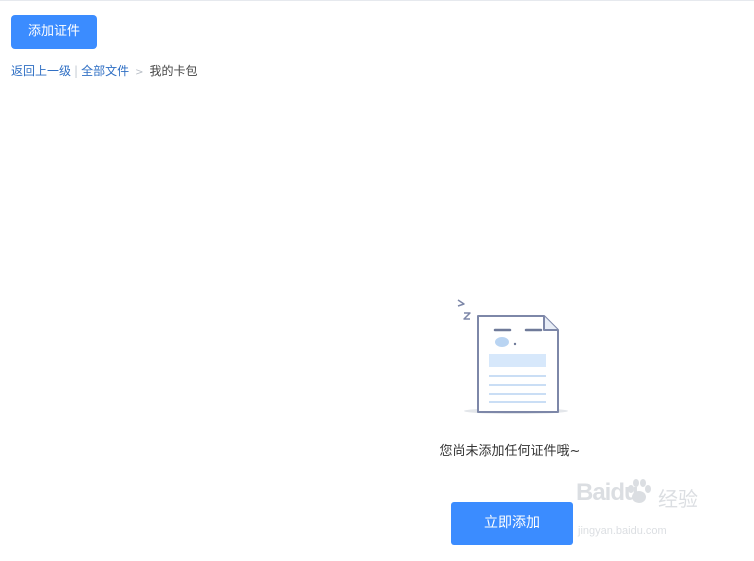 This screenshot has height=561, width=754. What do you see at coordinates (512, 356) in the screenshot?
I see `sleeping-document-icon` at bounding box center [512, 356].